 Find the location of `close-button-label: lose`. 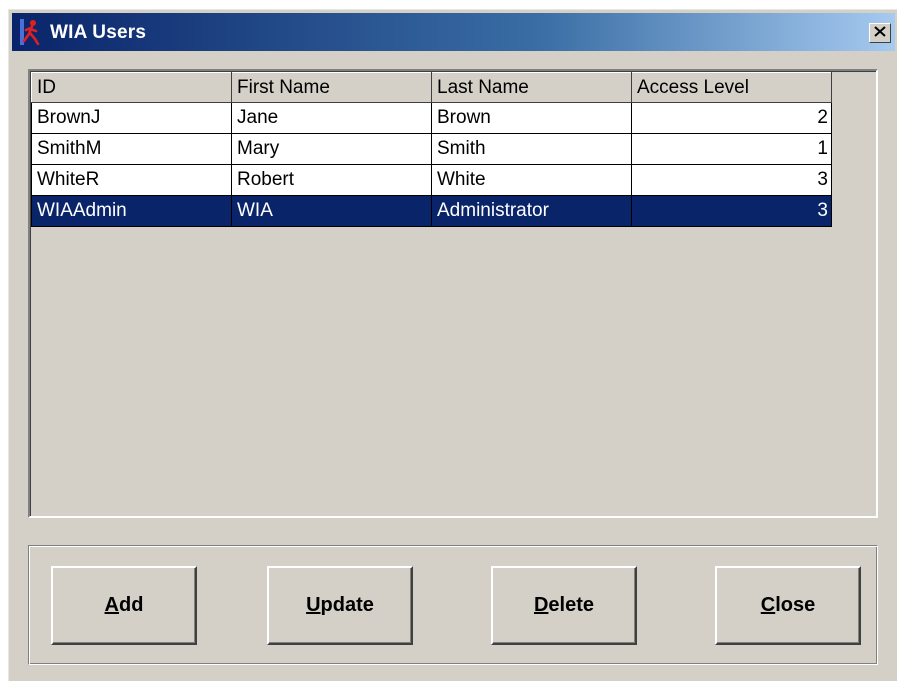

close-button-label: lose is located at coordinates (795, 605).